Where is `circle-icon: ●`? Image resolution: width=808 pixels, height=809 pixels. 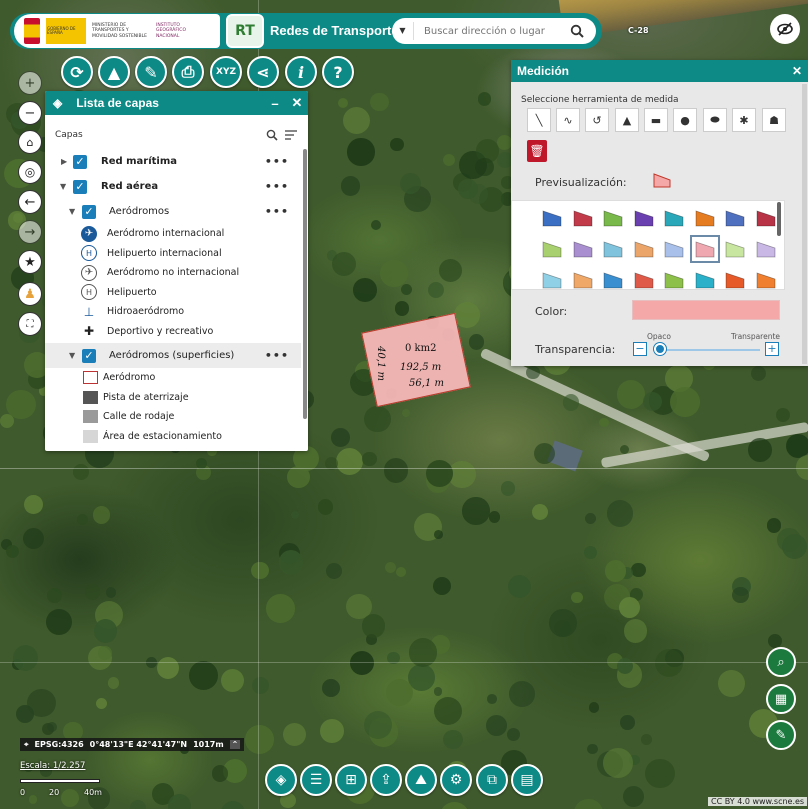 circle-icon: ● is located at coordinates (685, 120).